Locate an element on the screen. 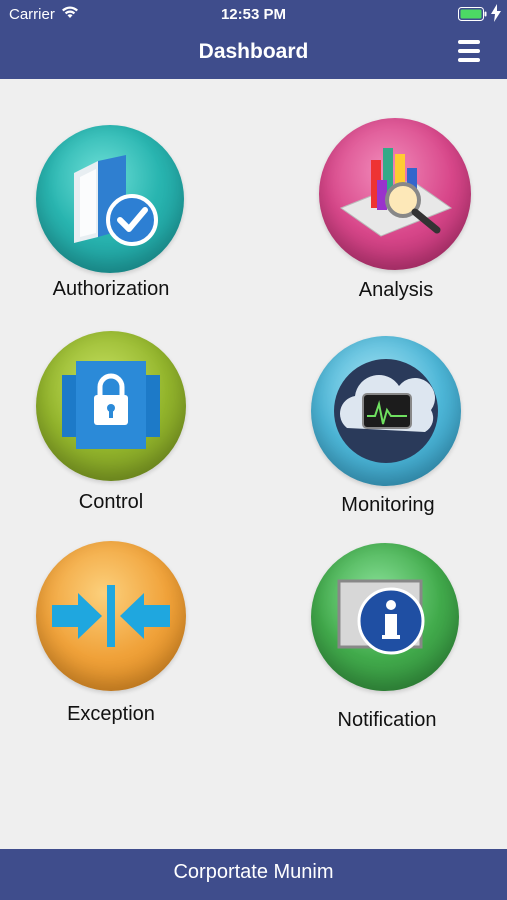 Image resolution: width=507 pixels, height=900 pixels. authorization-circle is located at coordinates (110, 199).